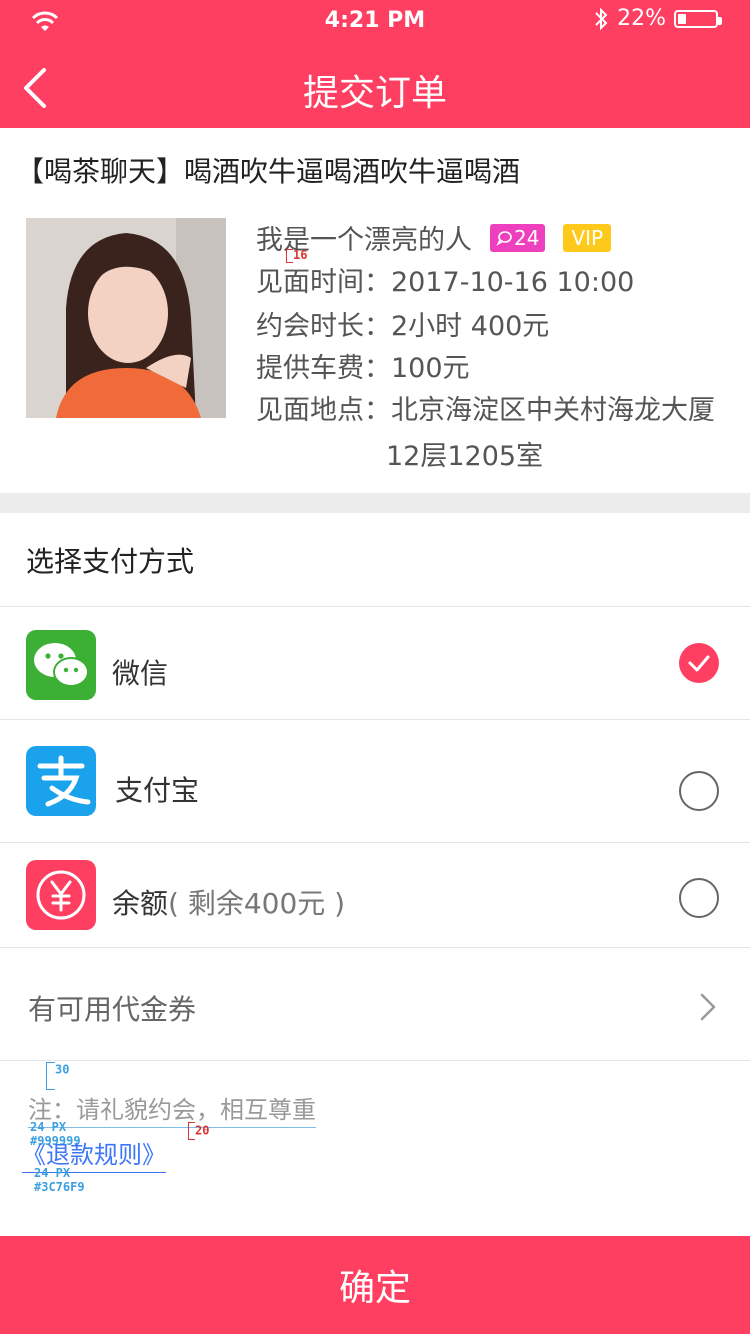 Image resolution: width=750 pixels, height=1334 pixels. I want to click on confirm-button: 确定, so click(375, 1285).